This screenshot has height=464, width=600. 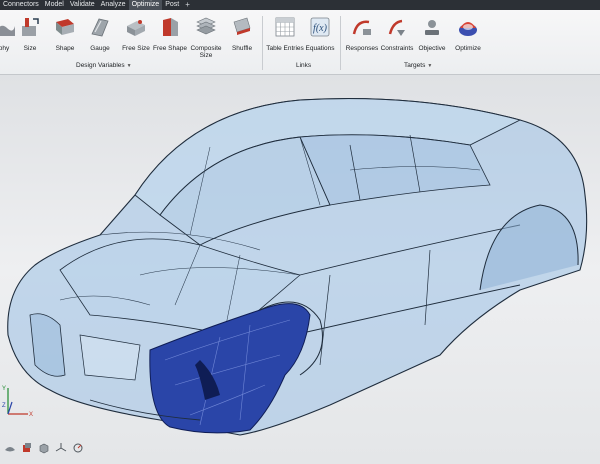 I want to click on axis-icon, so click(x=61, y=448).